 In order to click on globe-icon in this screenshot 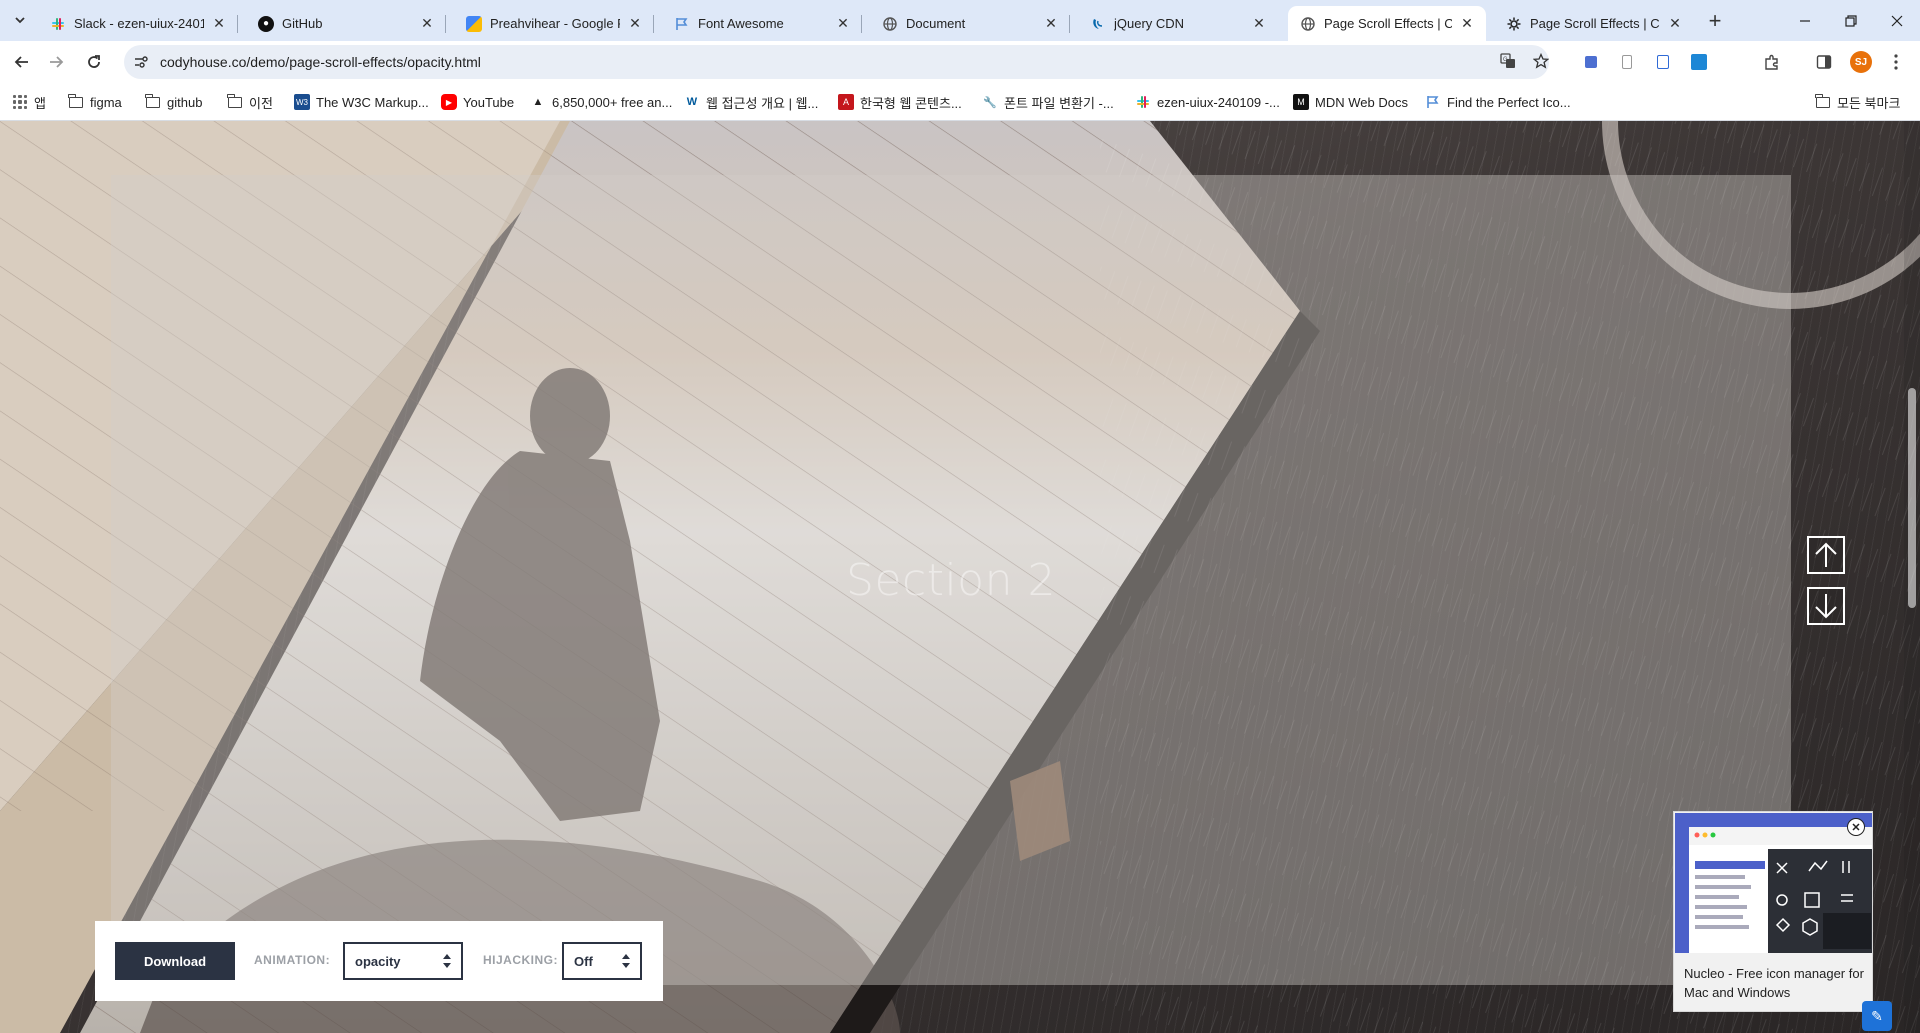, I will do `click(1308, 24)`.